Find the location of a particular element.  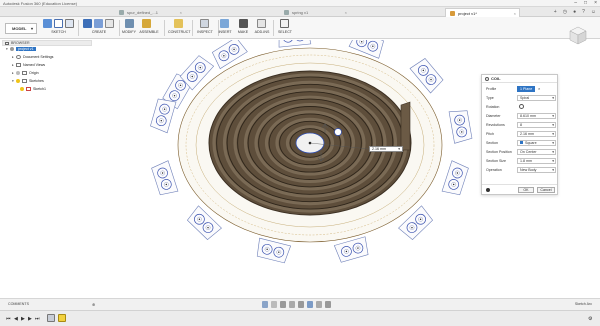

browser-node-root: ▾ project v1 is located at coordinates (21, 49).